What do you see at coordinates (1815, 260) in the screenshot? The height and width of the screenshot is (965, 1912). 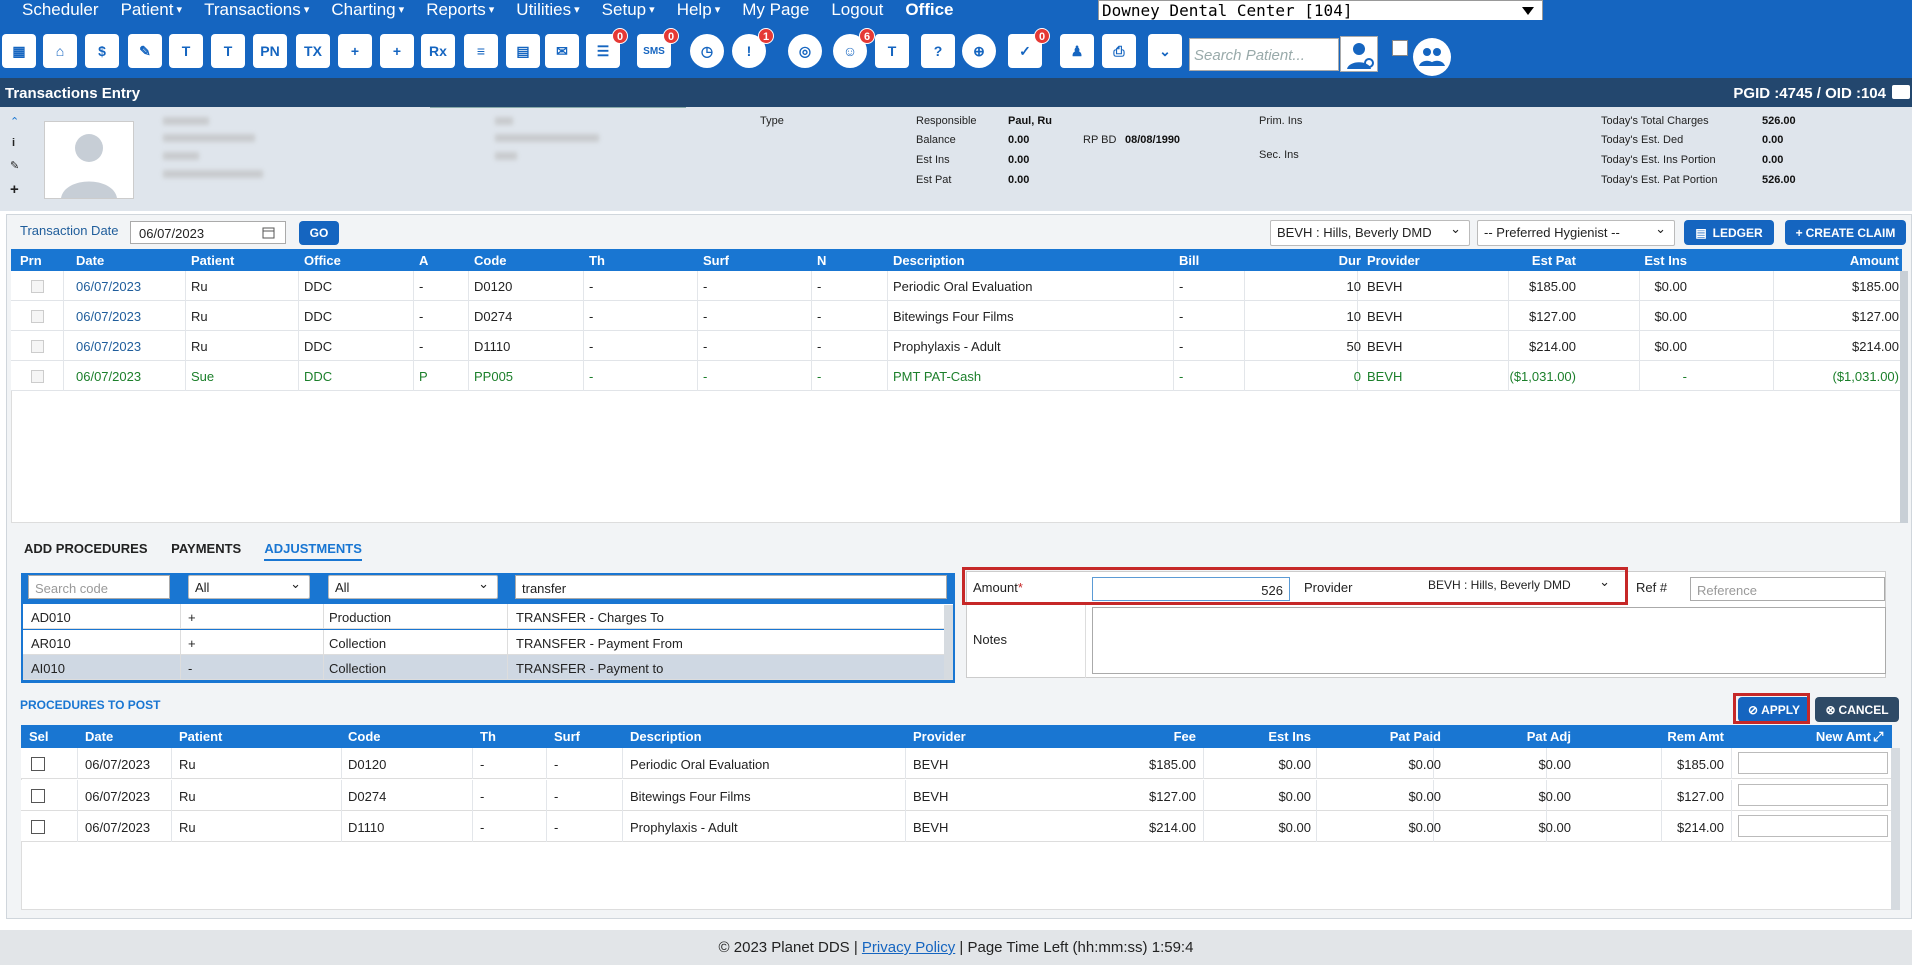 I see `grid-col-amount: Amount` at bounding box center [1815, 260].